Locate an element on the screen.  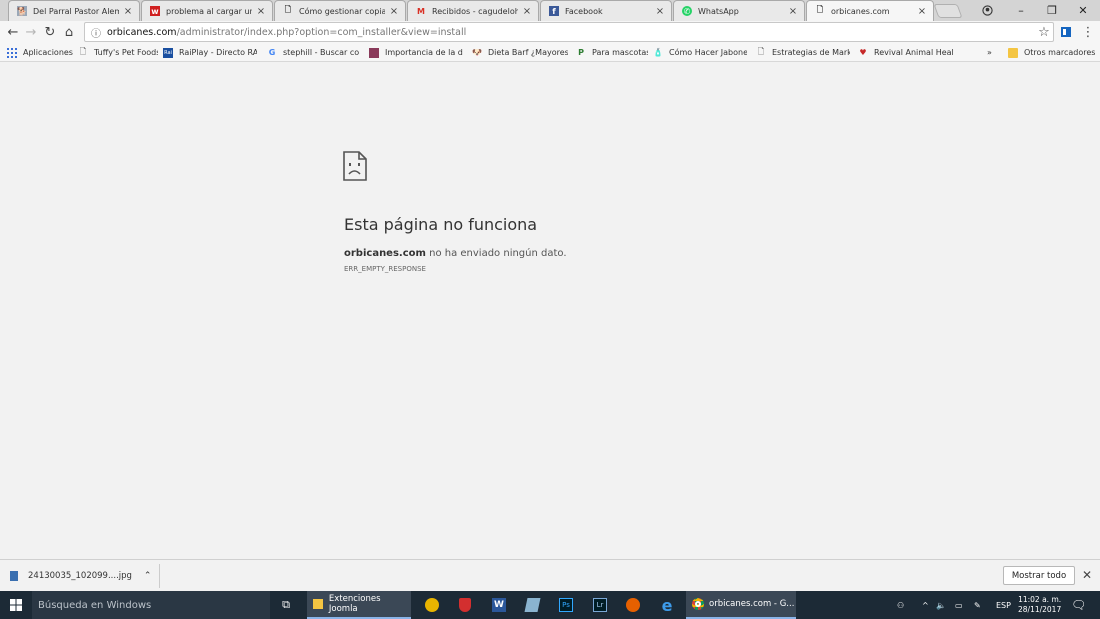
error-title: Esta página no funciona is located at coordinates (441, 224).